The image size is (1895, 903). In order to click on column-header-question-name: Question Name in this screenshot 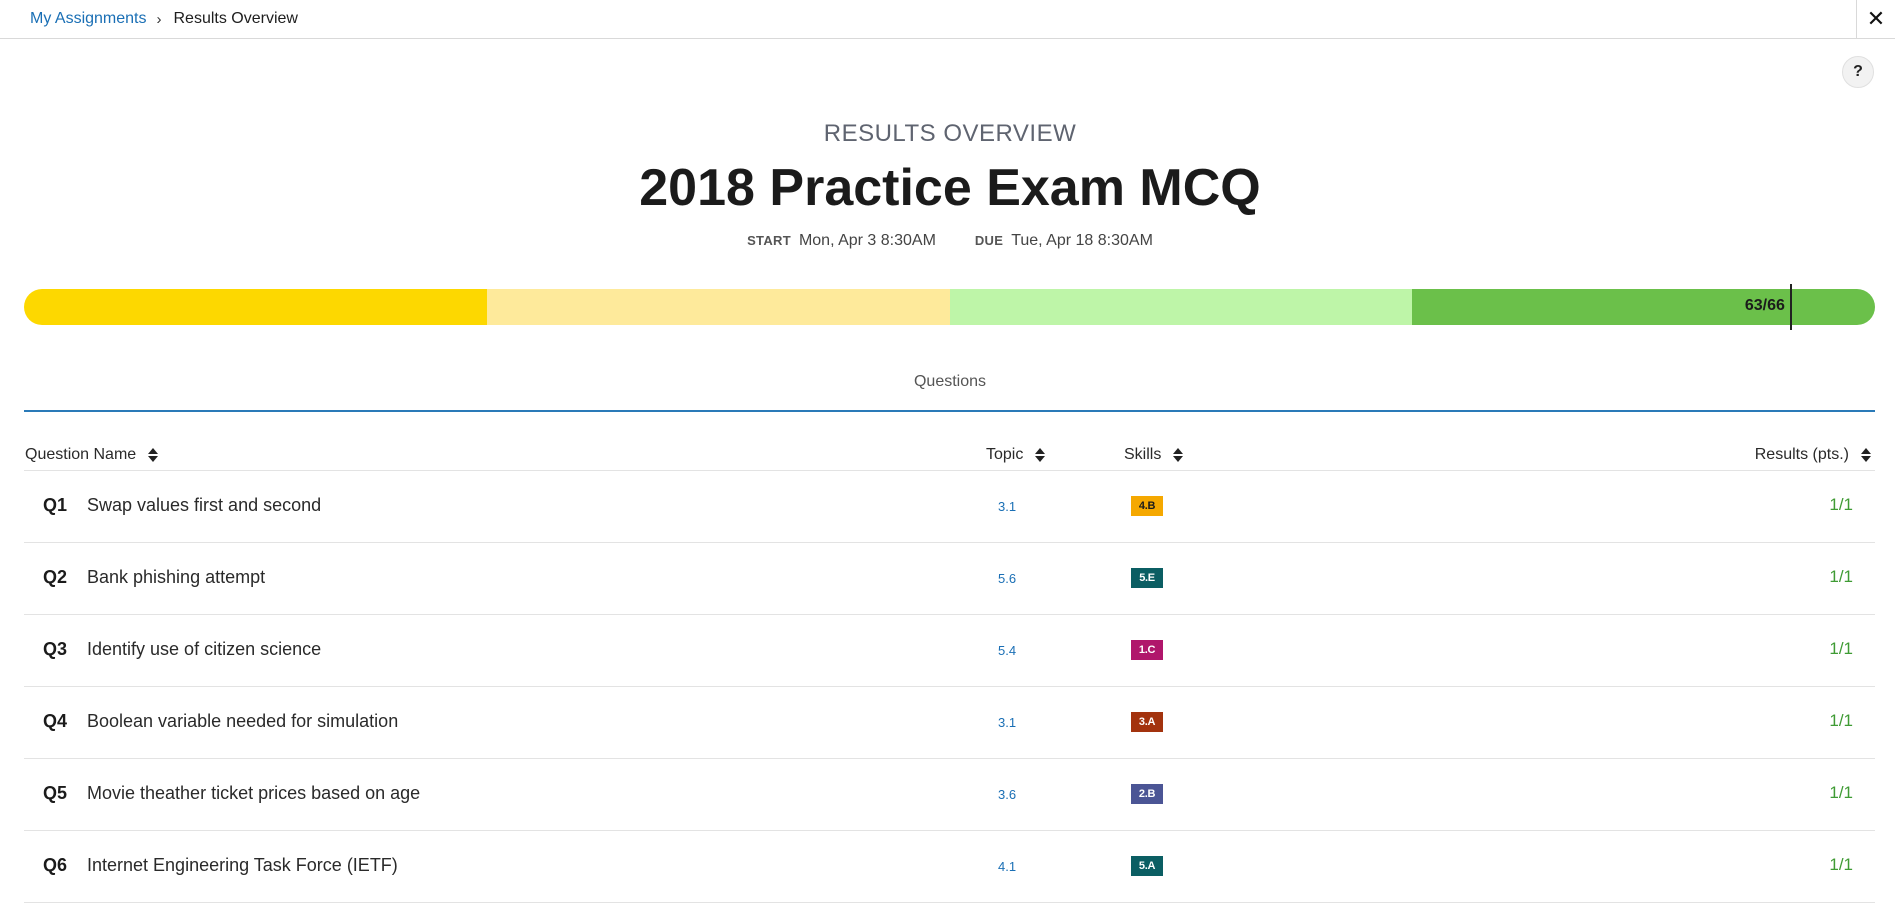, I will do `click(92, 455)`.